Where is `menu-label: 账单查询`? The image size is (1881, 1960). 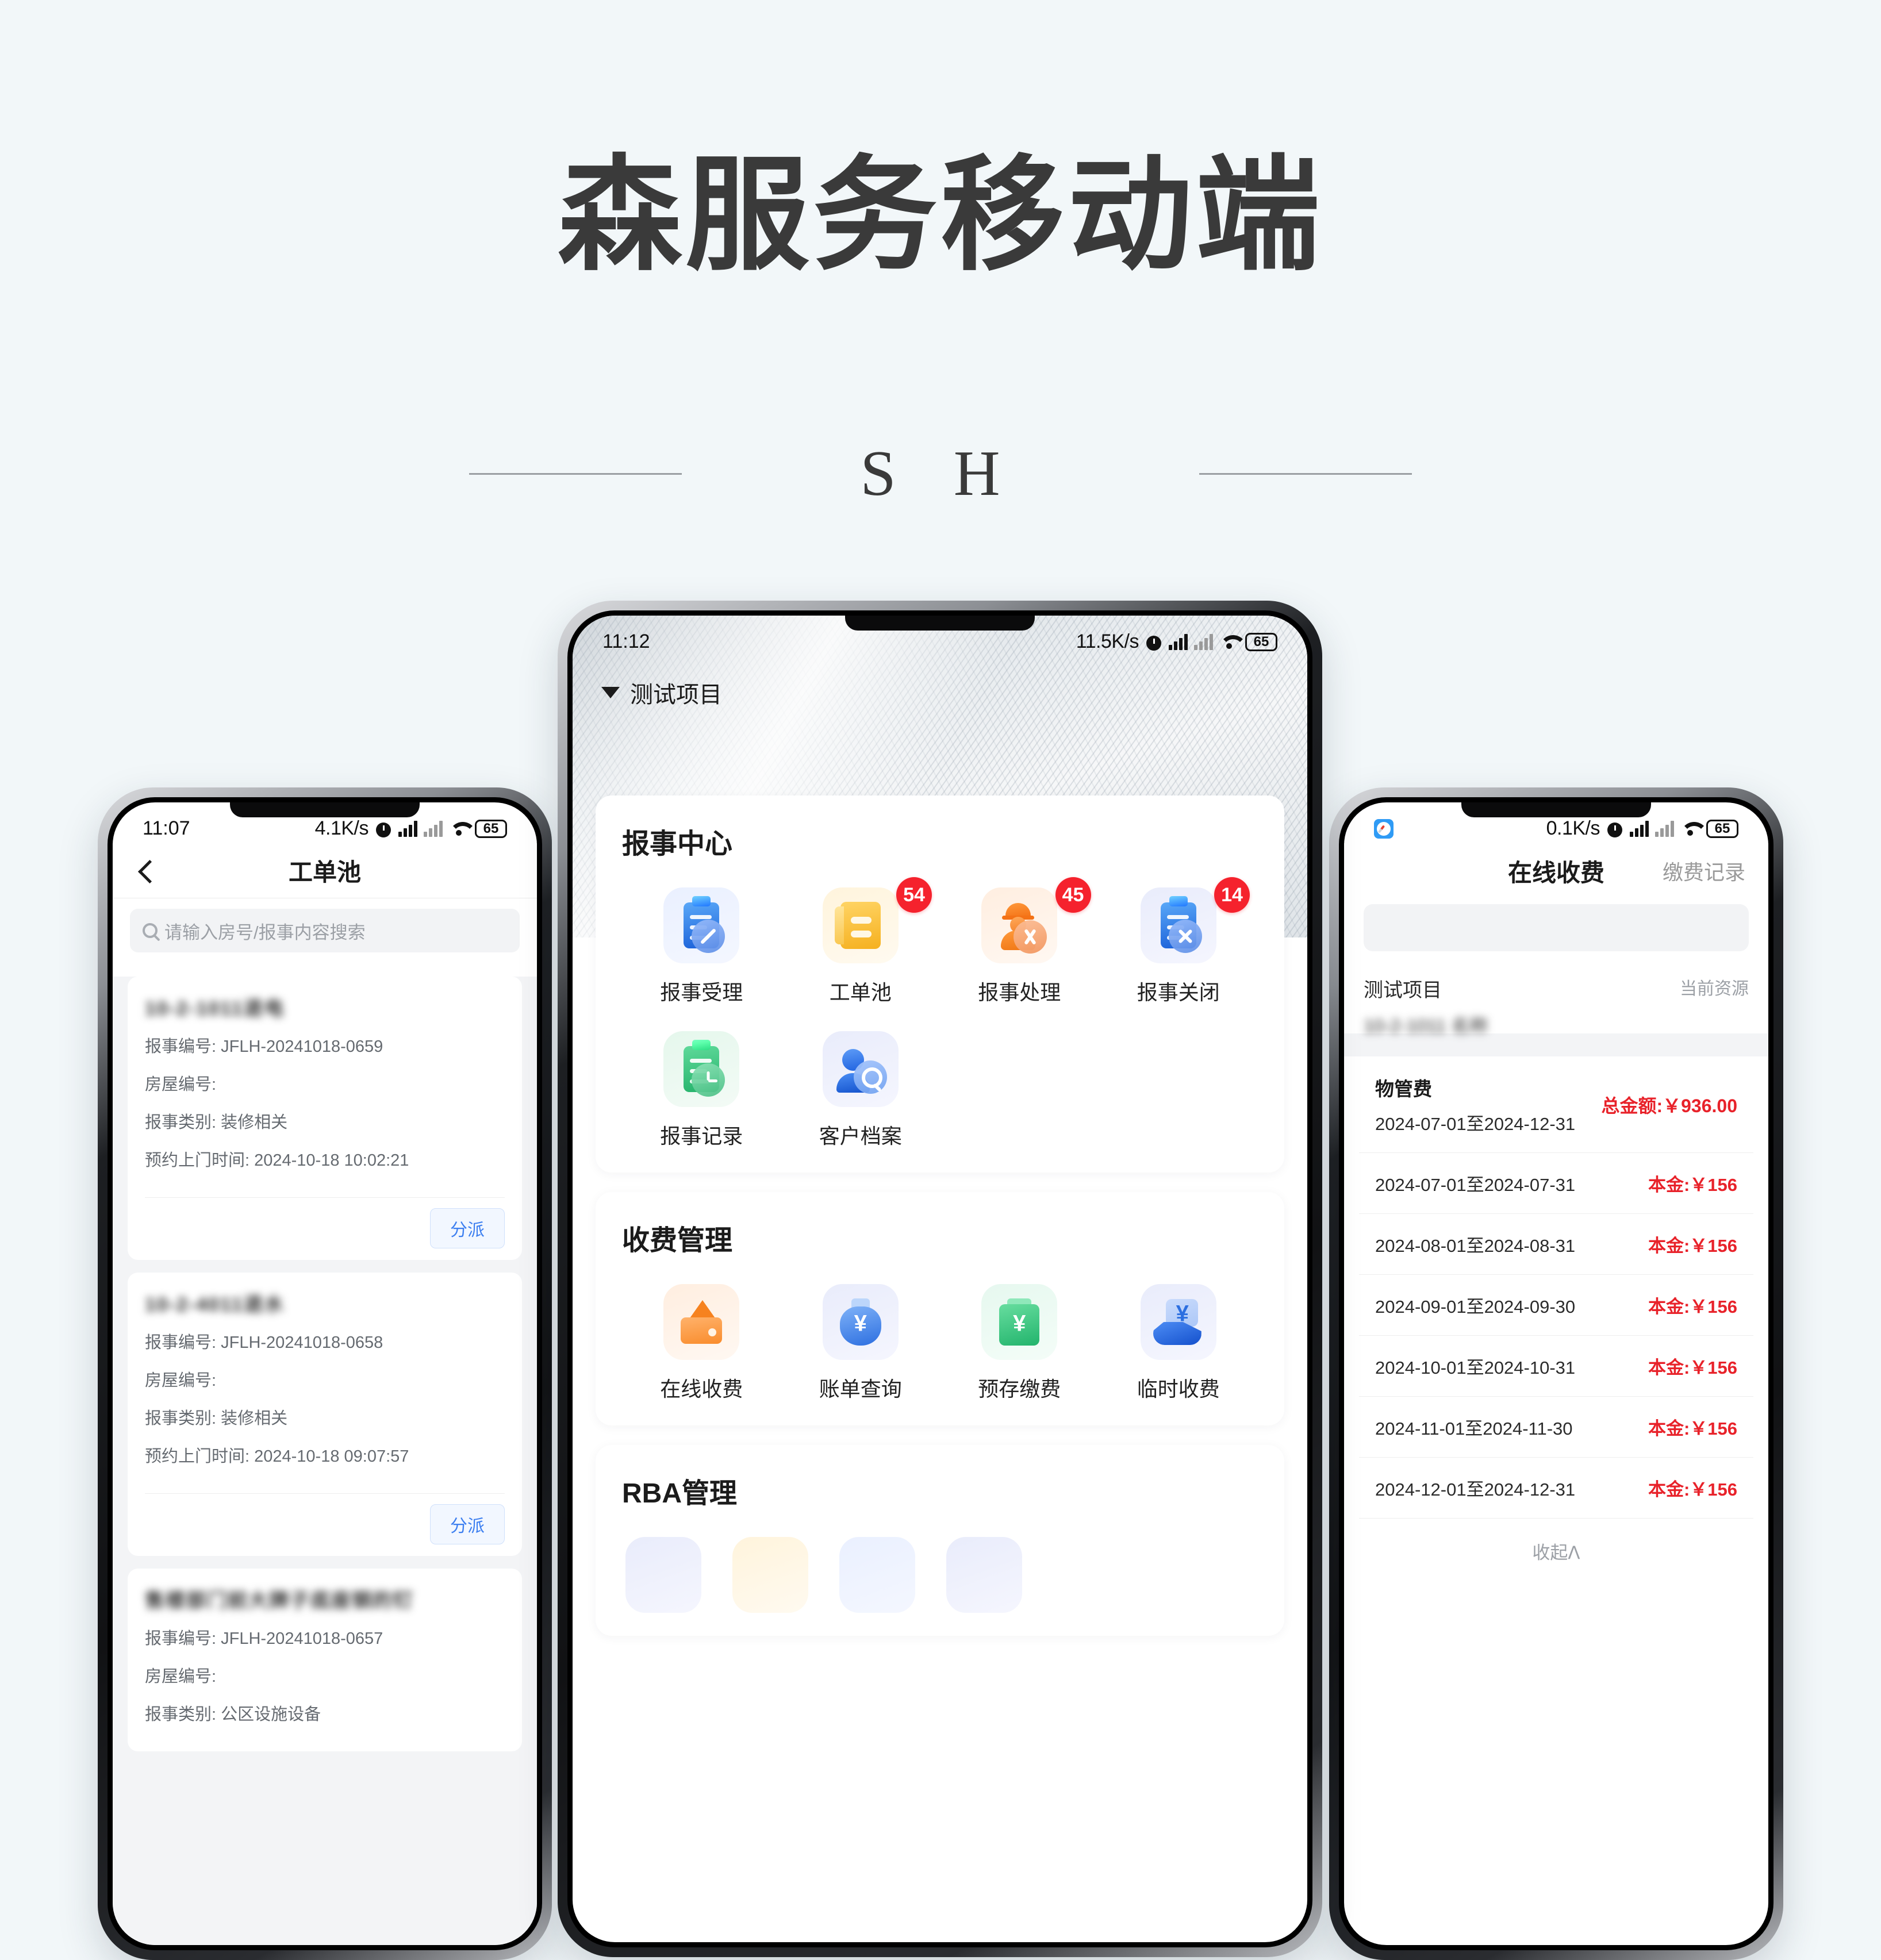
menu-label: 账单查询 is located at coordinates (860, 1389).